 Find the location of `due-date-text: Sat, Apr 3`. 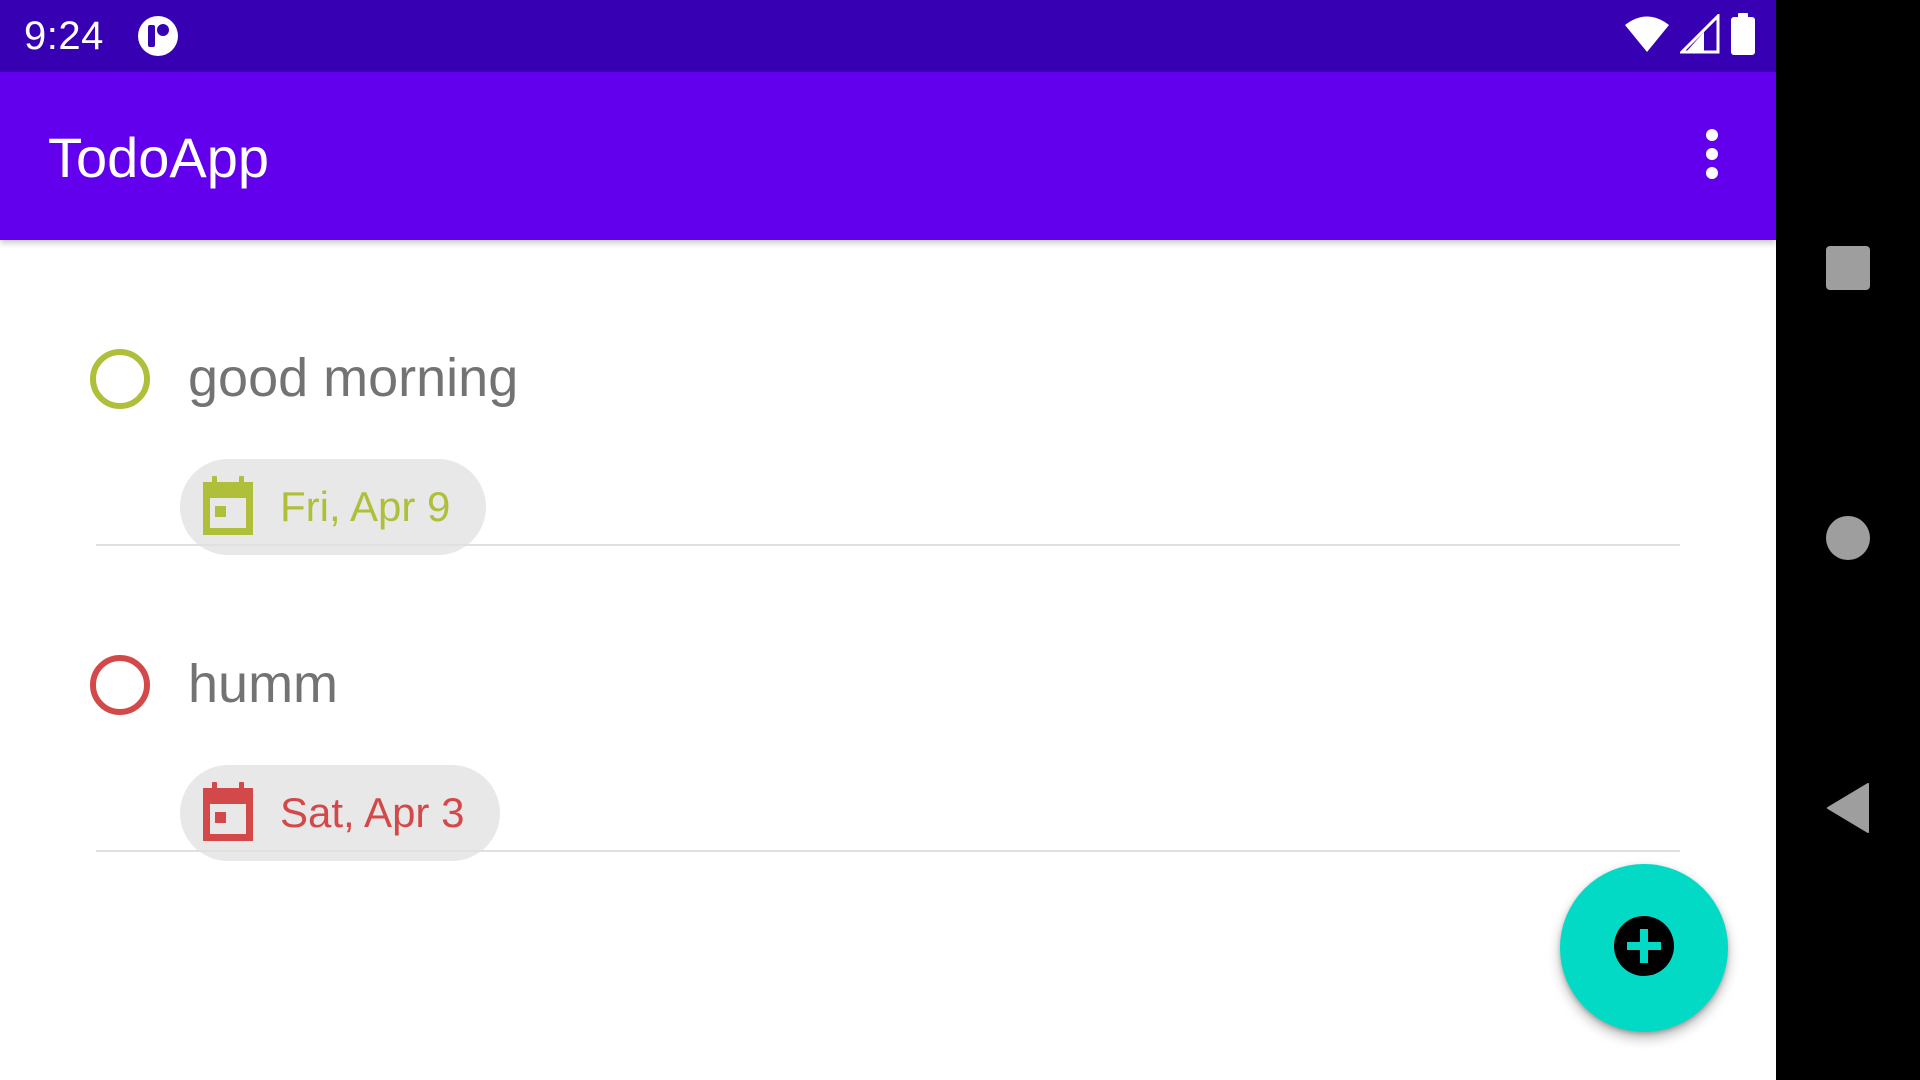

due-date-text: Sat, Apr 3 is located at coordinates (372, 812).